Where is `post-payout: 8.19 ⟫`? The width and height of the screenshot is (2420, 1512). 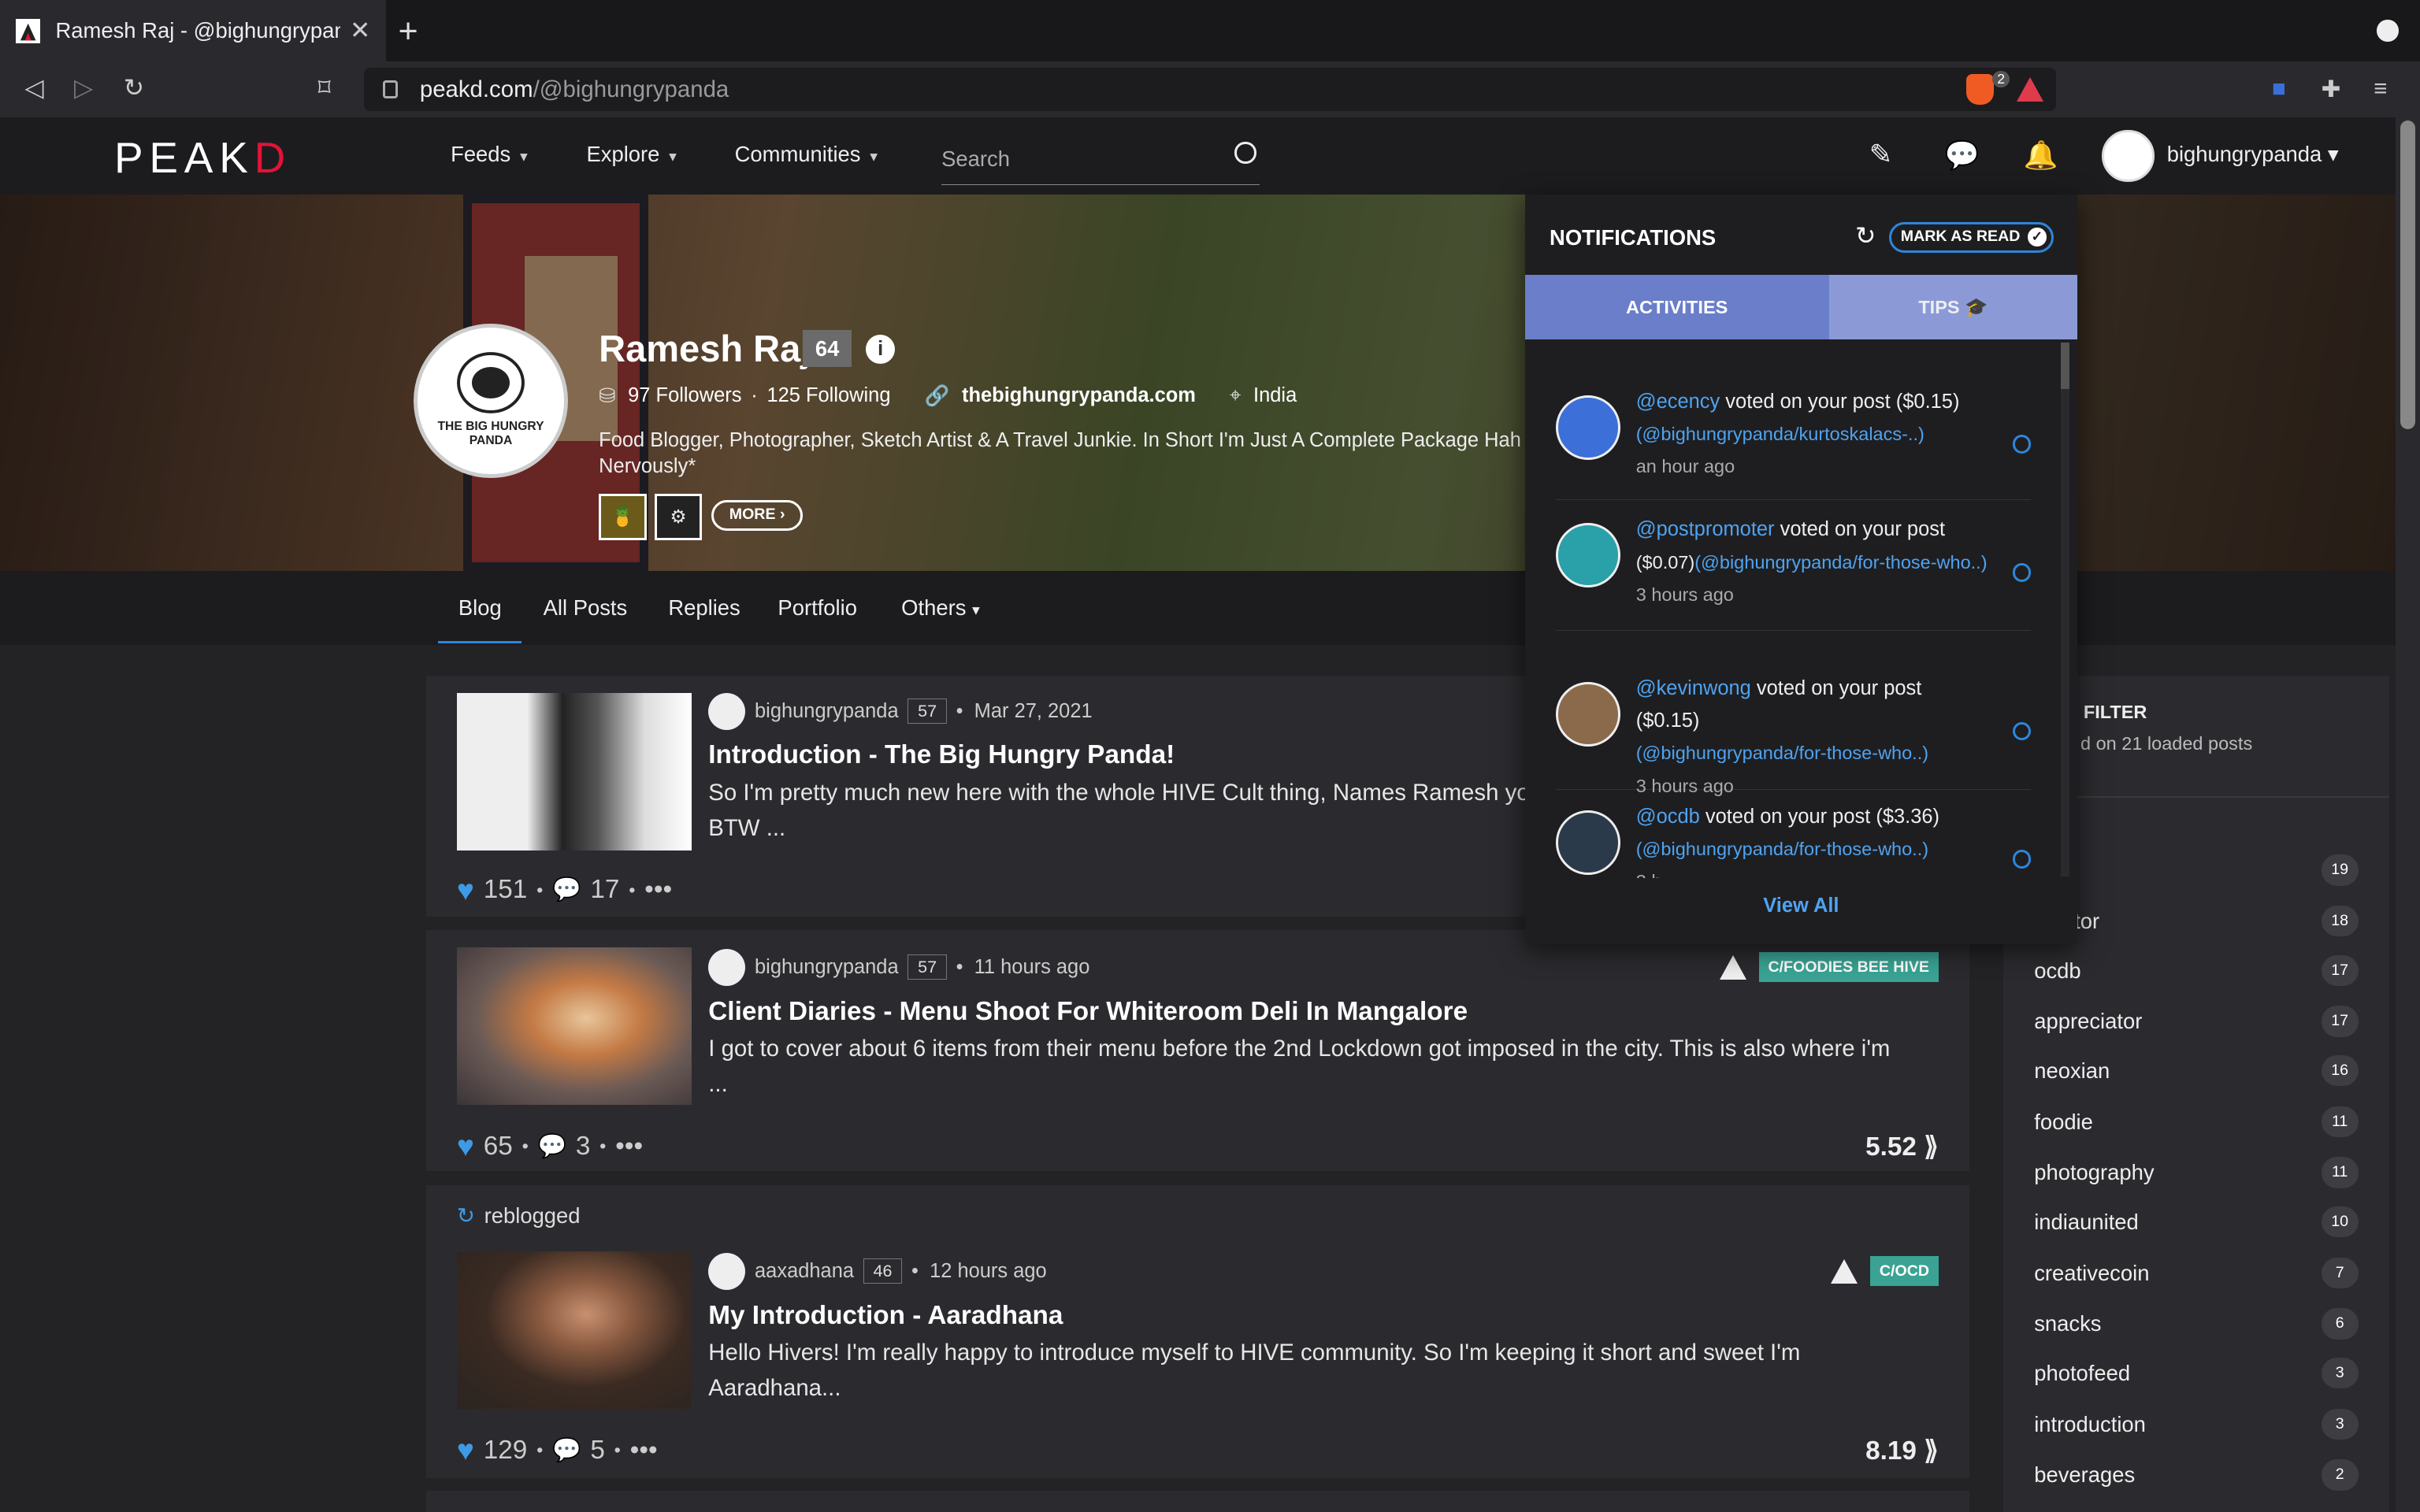
post-payout: 8.19 ⟫ is located at coordinates (1902, 1450).